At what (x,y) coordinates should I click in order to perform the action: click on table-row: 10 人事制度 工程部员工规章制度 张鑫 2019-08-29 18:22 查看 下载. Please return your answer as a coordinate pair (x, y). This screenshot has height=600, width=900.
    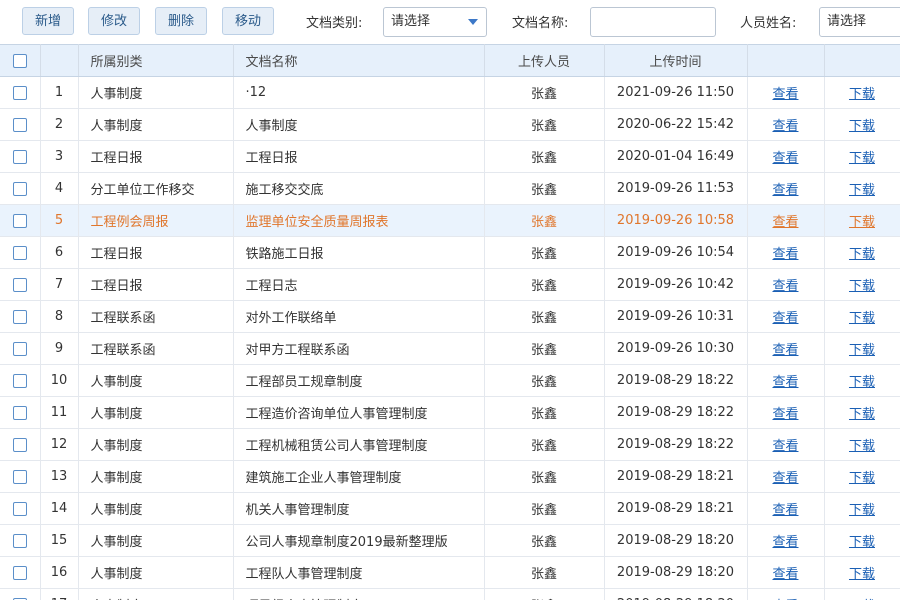
    Looking at the image, I should click on (450, 380).